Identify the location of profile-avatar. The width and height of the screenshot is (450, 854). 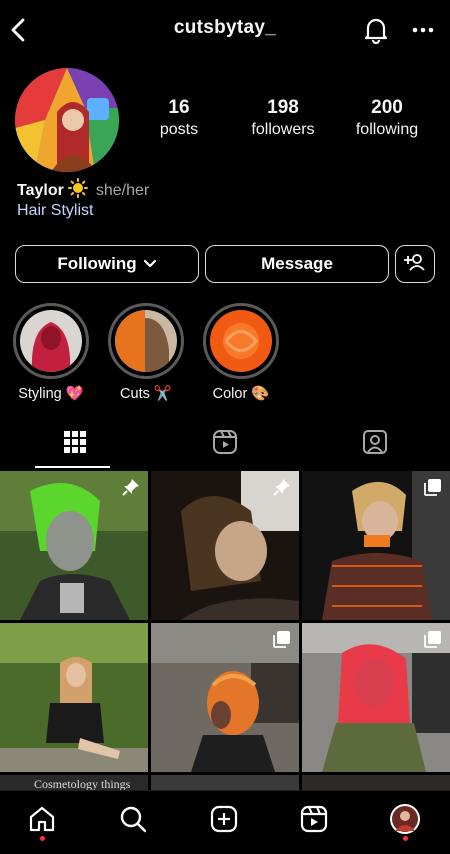
(67, 120).